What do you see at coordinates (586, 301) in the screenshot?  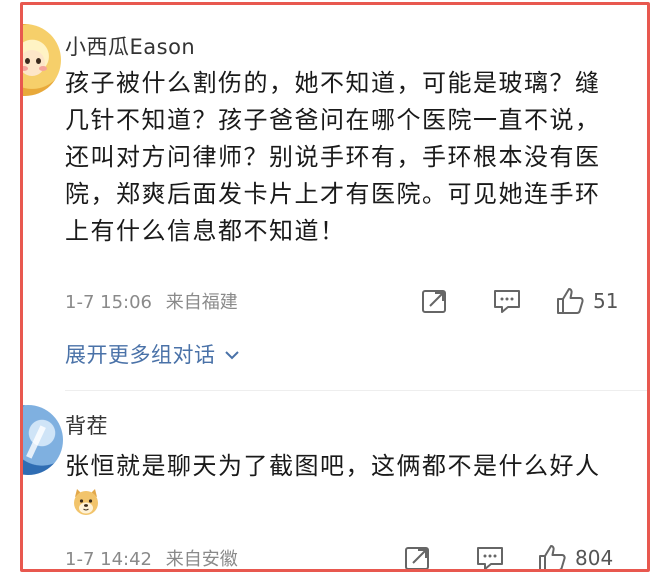 I see `like-button: 51` at bounding box center [586, 301].